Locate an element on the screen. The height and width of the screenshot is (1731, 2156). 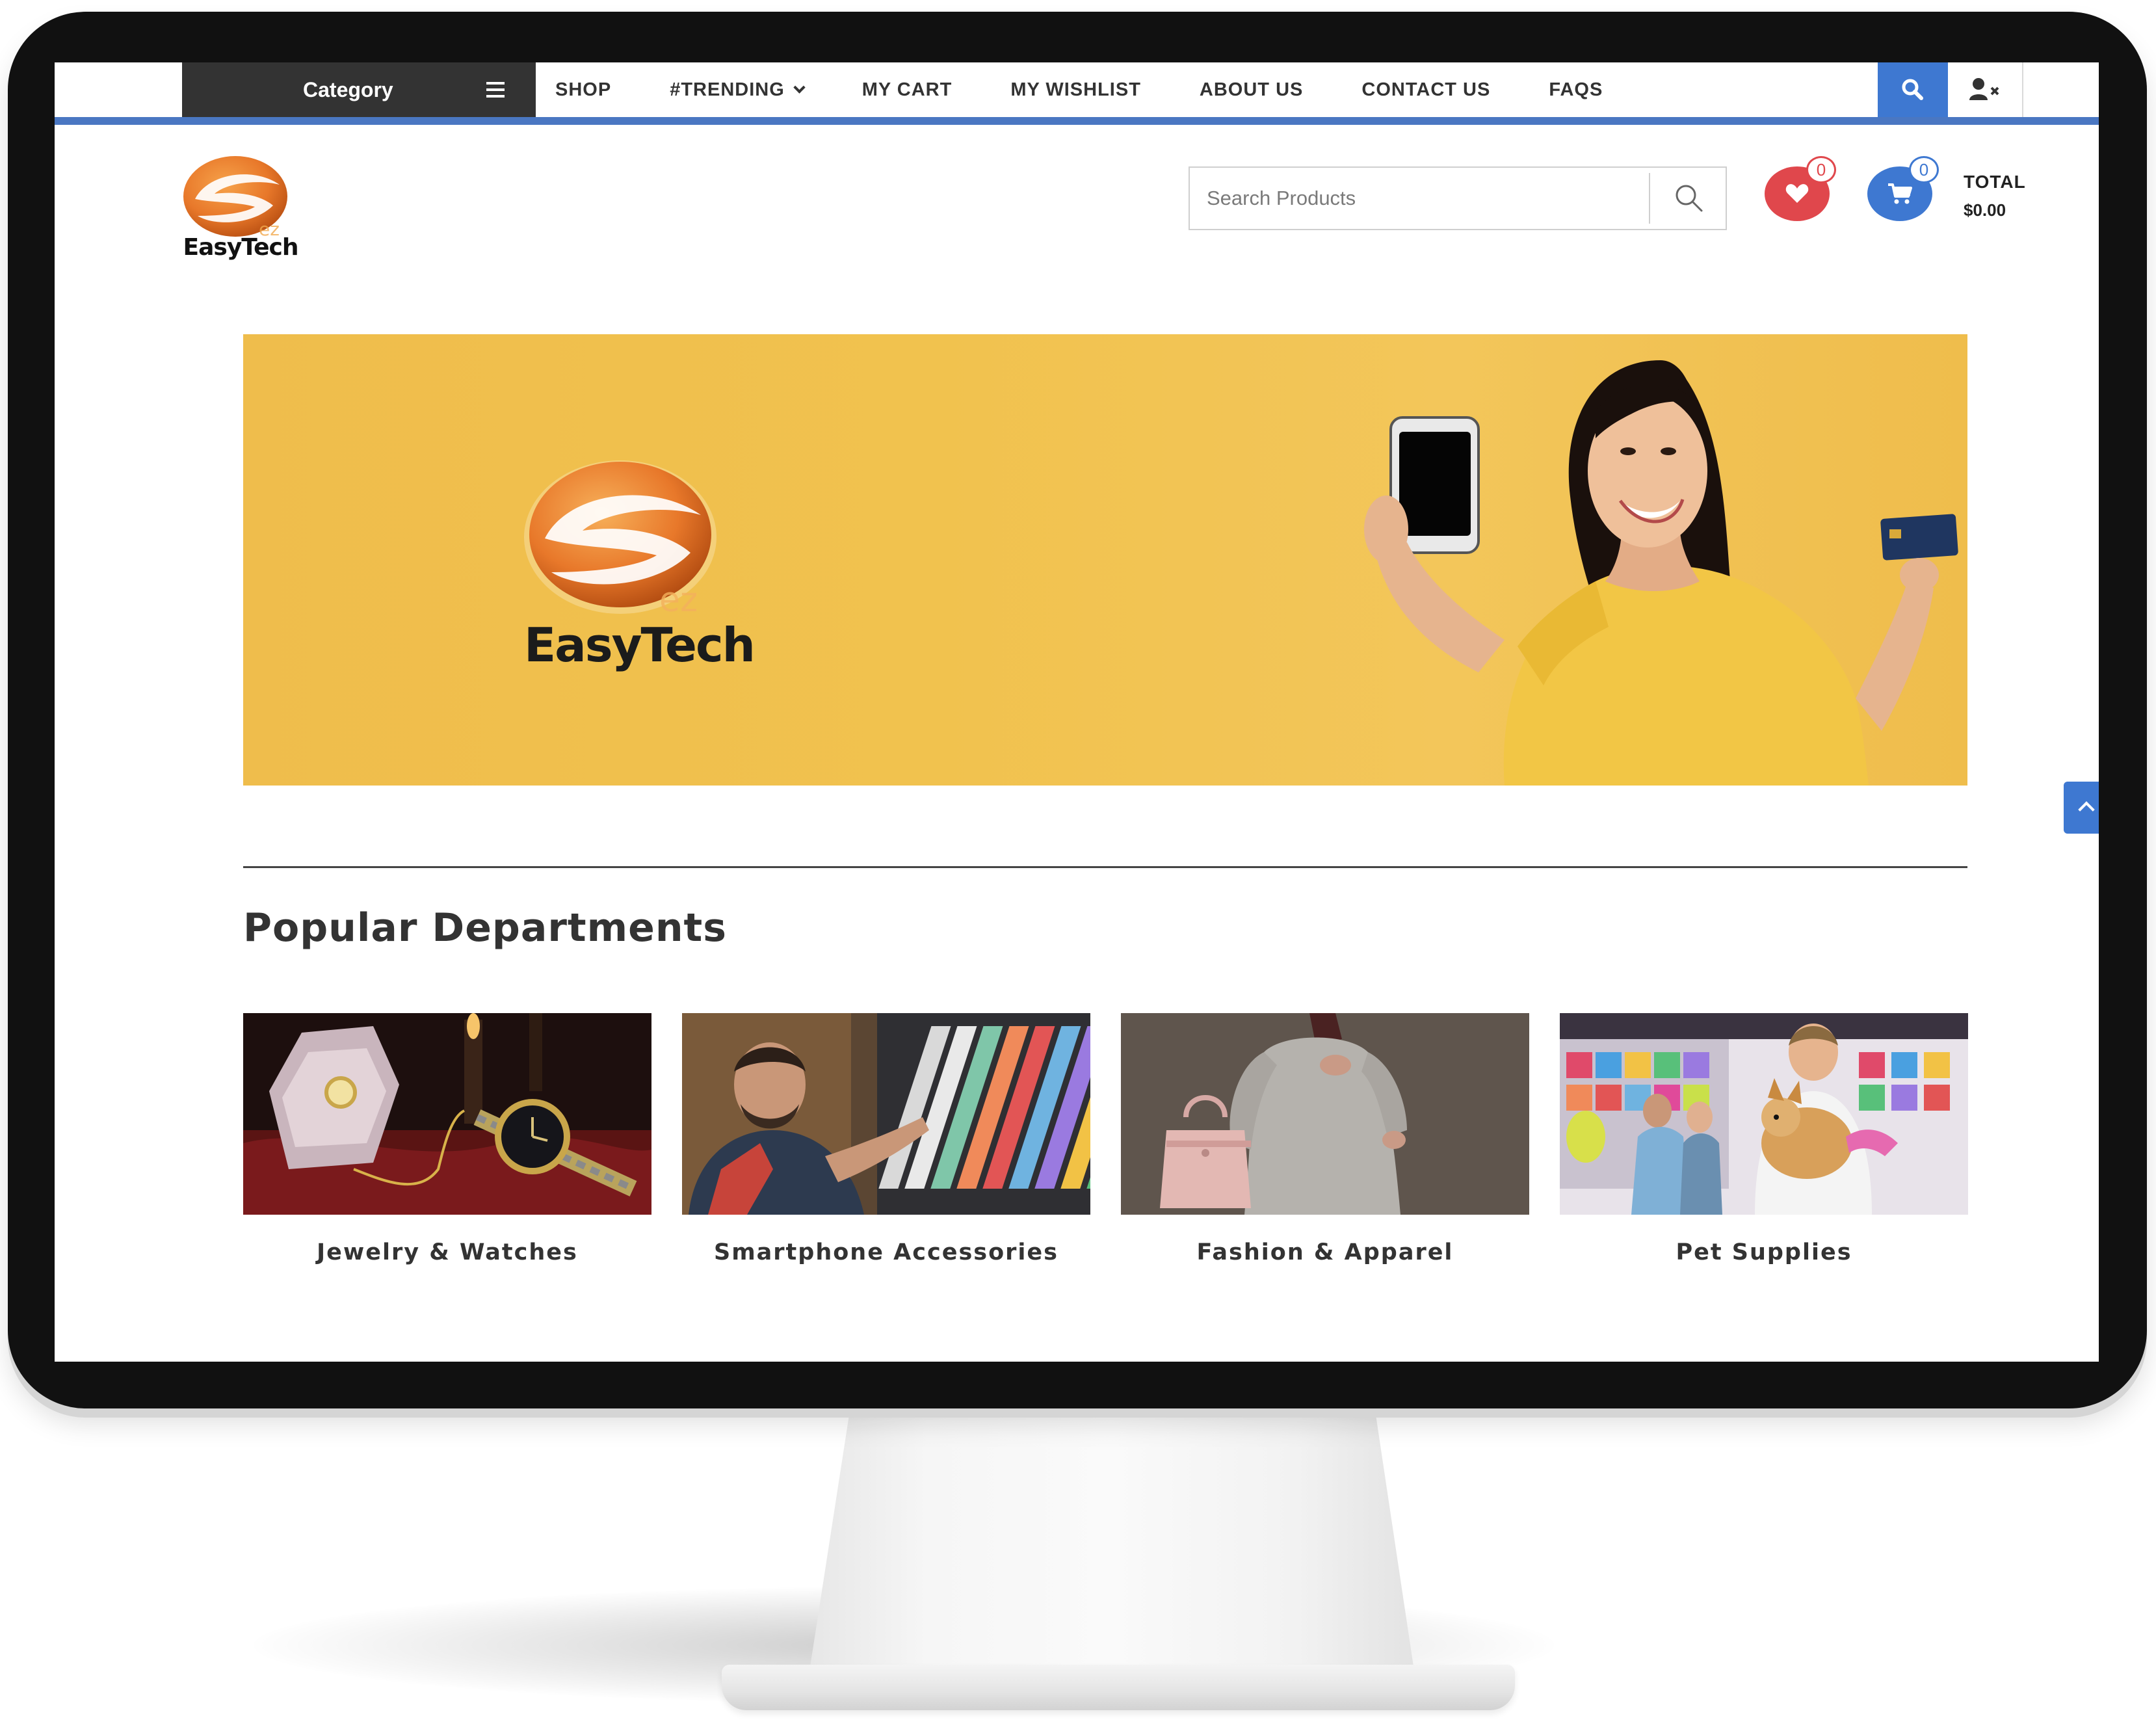
nav-my-cart: MY CART is located at coordinates (907, 90).